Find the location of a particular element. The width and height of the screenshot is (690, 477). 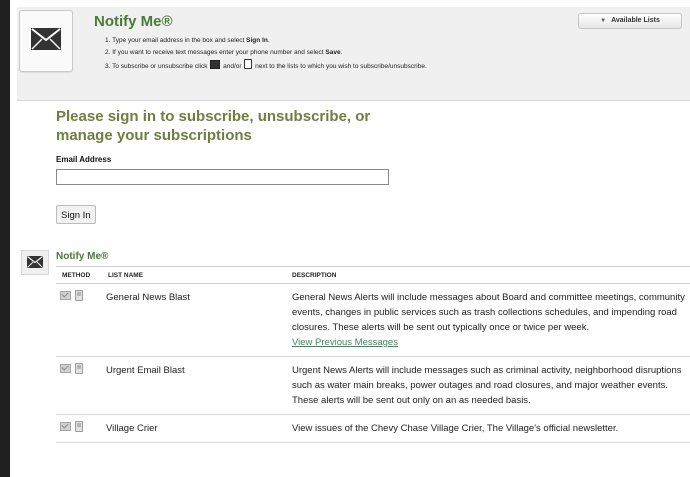

column-header-description: DESCRIPTION is located at coordinates (489, 275).